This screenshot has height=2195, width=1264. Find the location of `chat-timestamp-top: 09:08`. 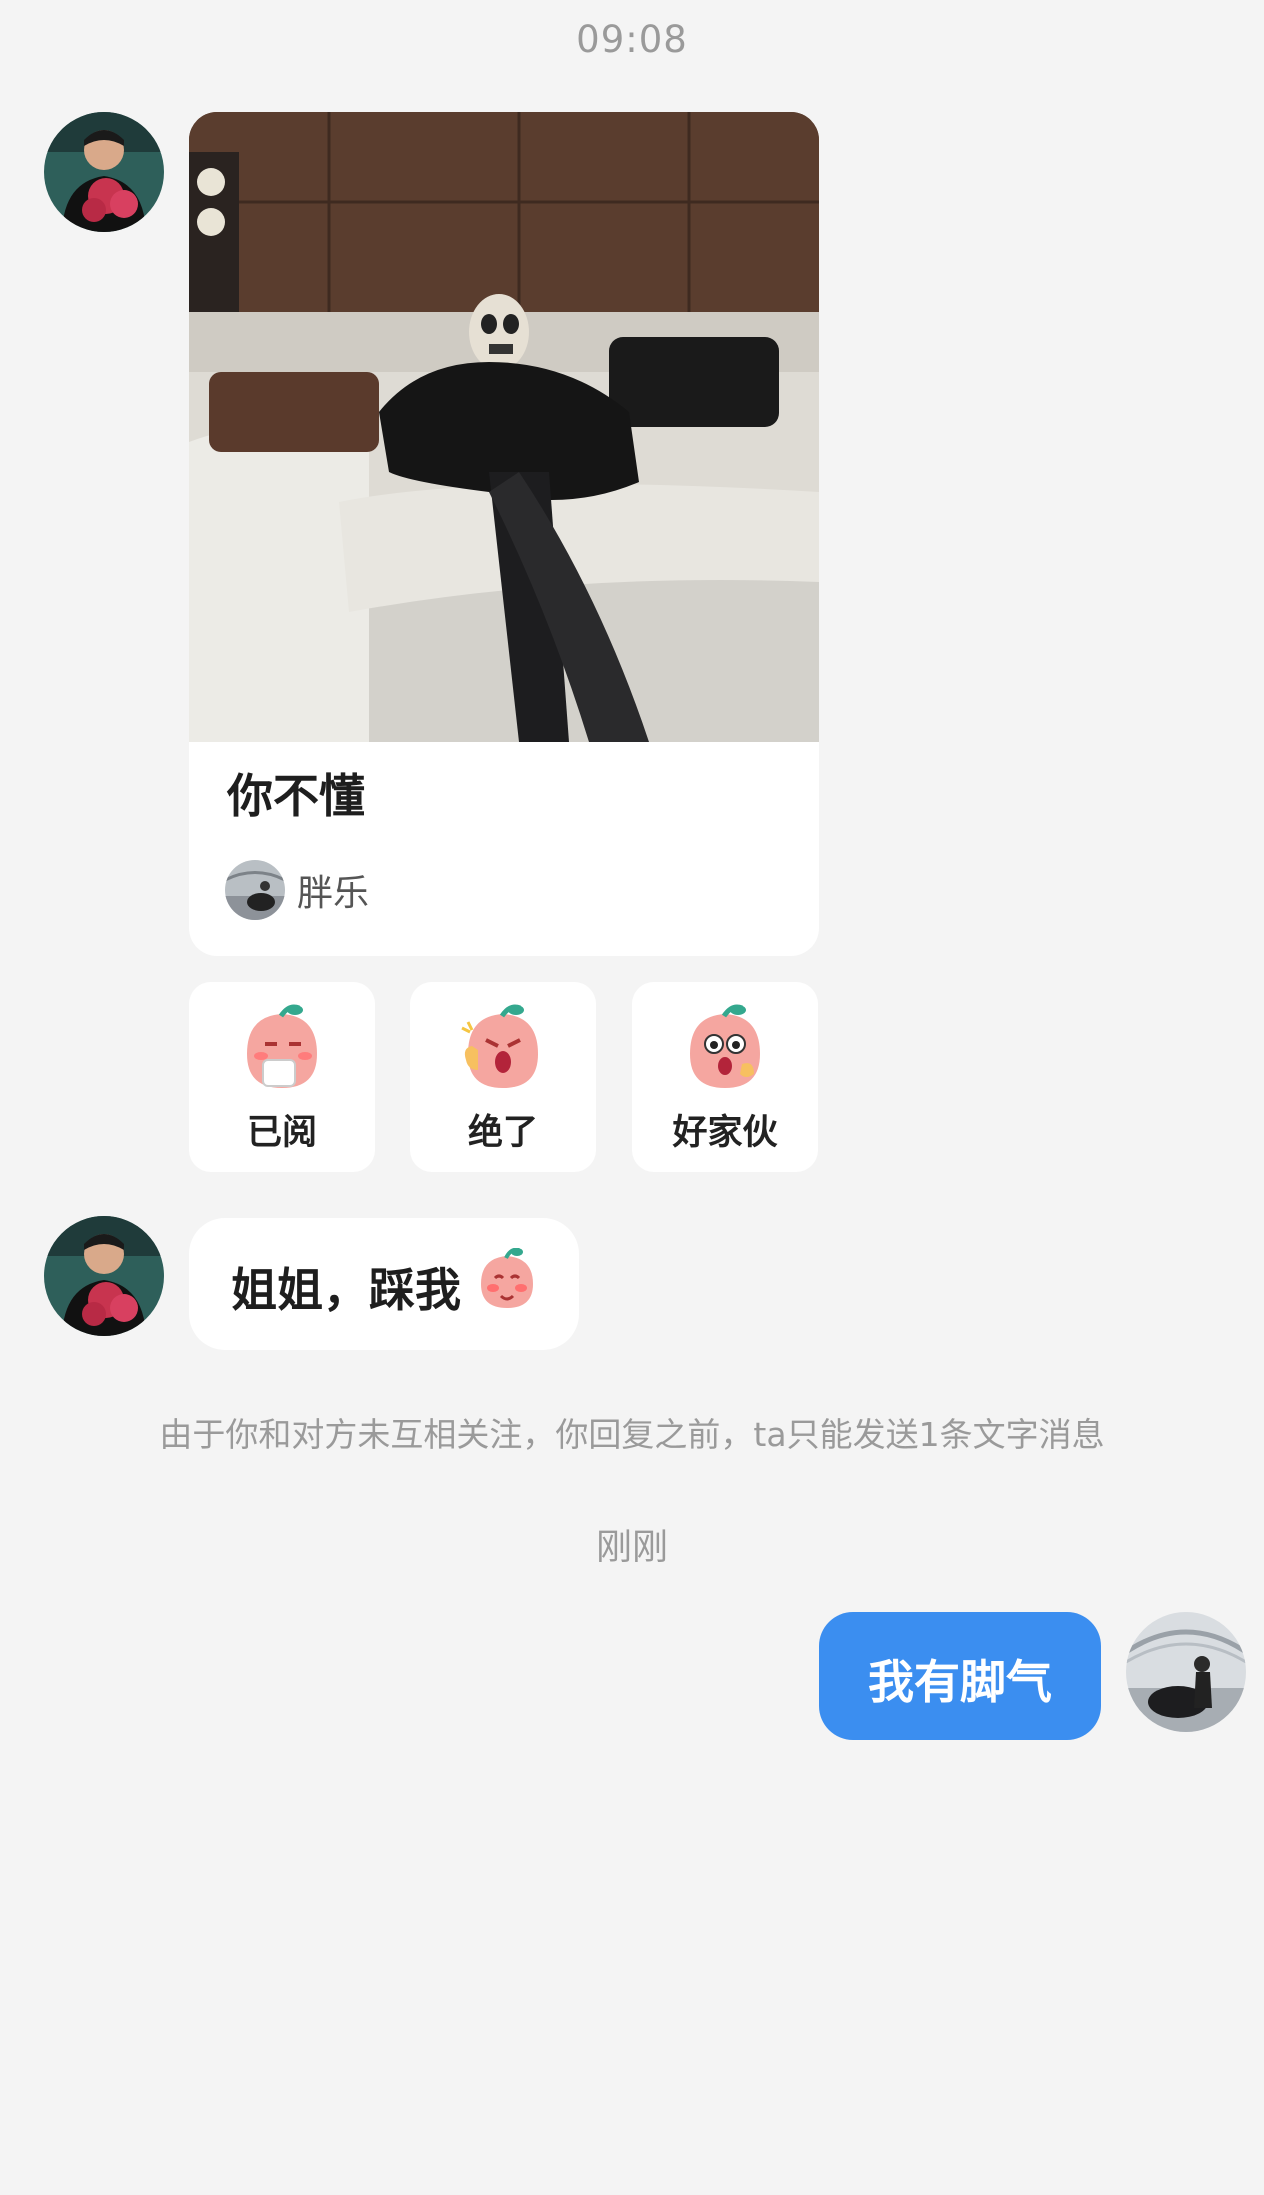

chat-timestamp-top: 09:08 is located at coordinates (632, 39).